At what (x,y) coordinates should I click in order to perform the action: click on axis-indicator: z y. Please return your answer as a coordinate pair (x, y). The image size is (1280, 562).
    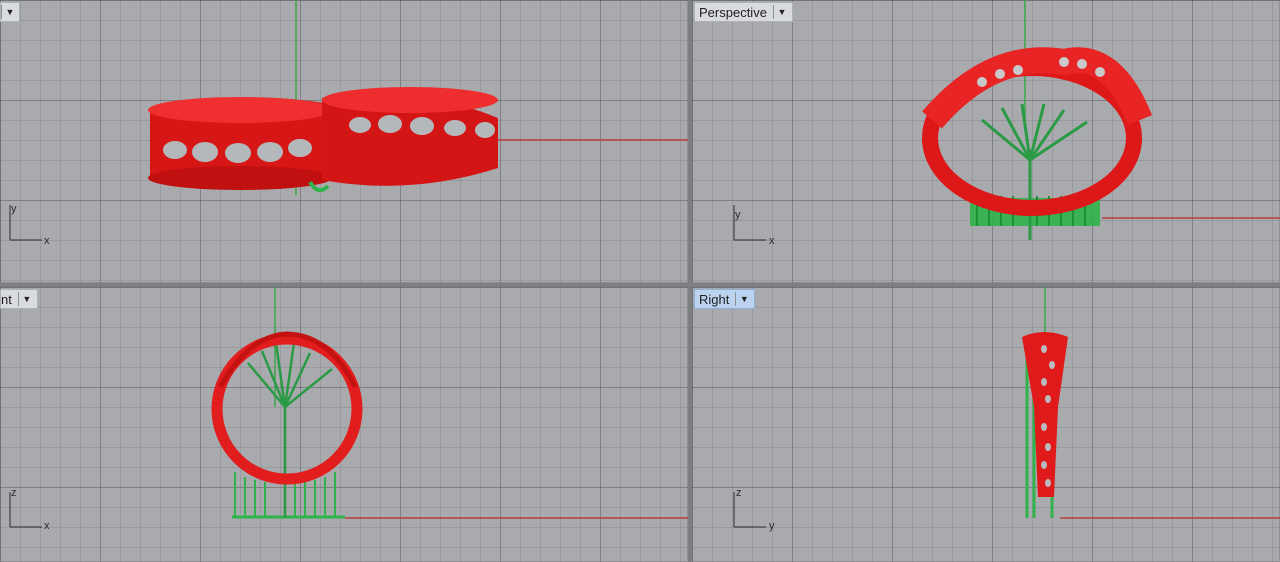
    Looking at the image, I should click on (754, 509).